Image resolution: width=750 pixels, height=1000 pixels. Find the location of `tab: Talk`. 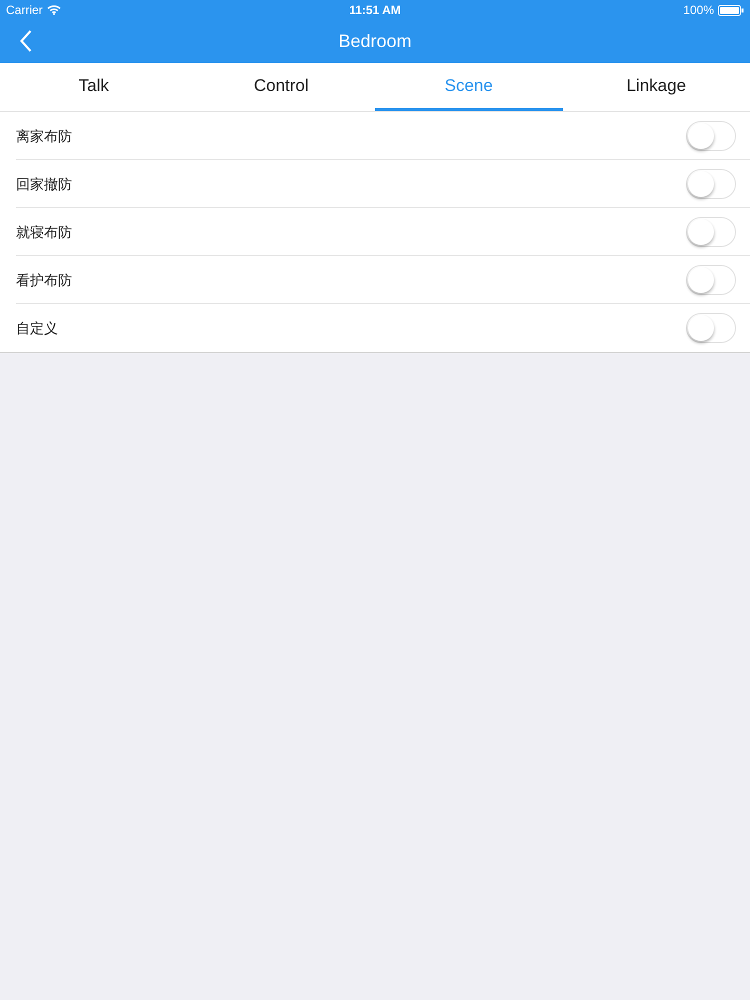

tab: Talk is located at coordinates (94, 87).